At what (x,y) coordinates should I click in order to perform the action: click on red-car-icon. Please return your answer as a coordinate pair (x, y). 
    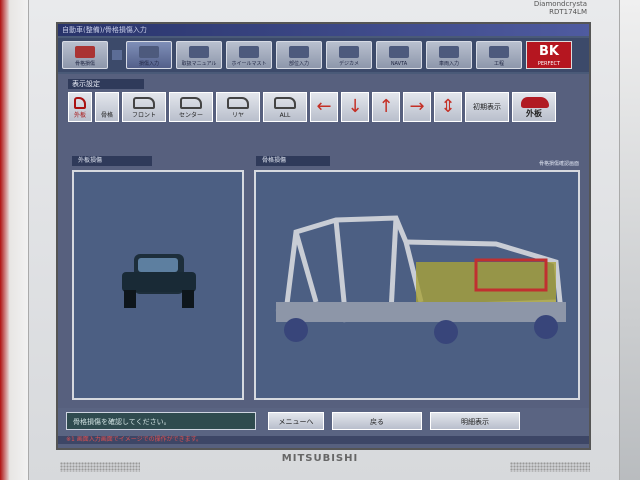
    Looking at the image, I should click on (535, 102).